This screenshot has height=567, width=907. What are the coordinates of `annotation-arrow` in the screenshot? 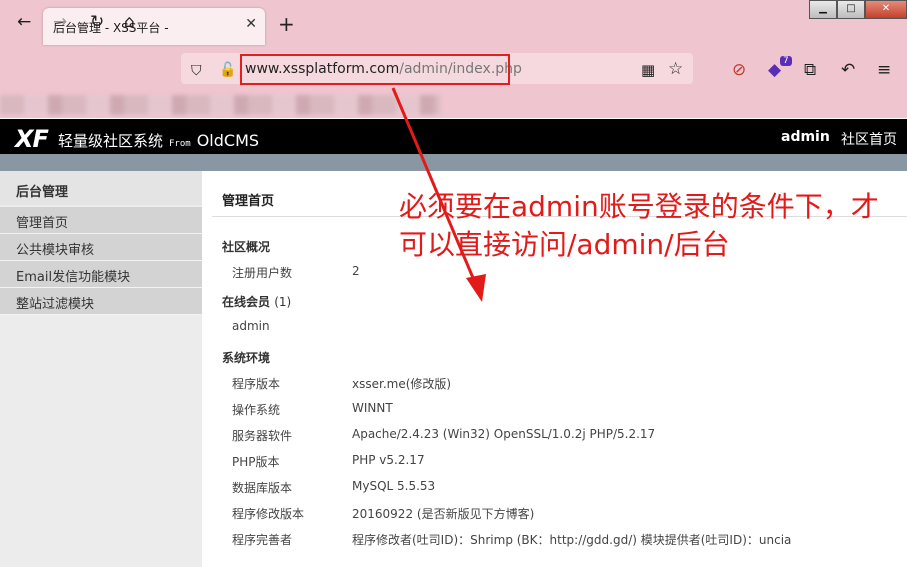 It's located at (438, 194).